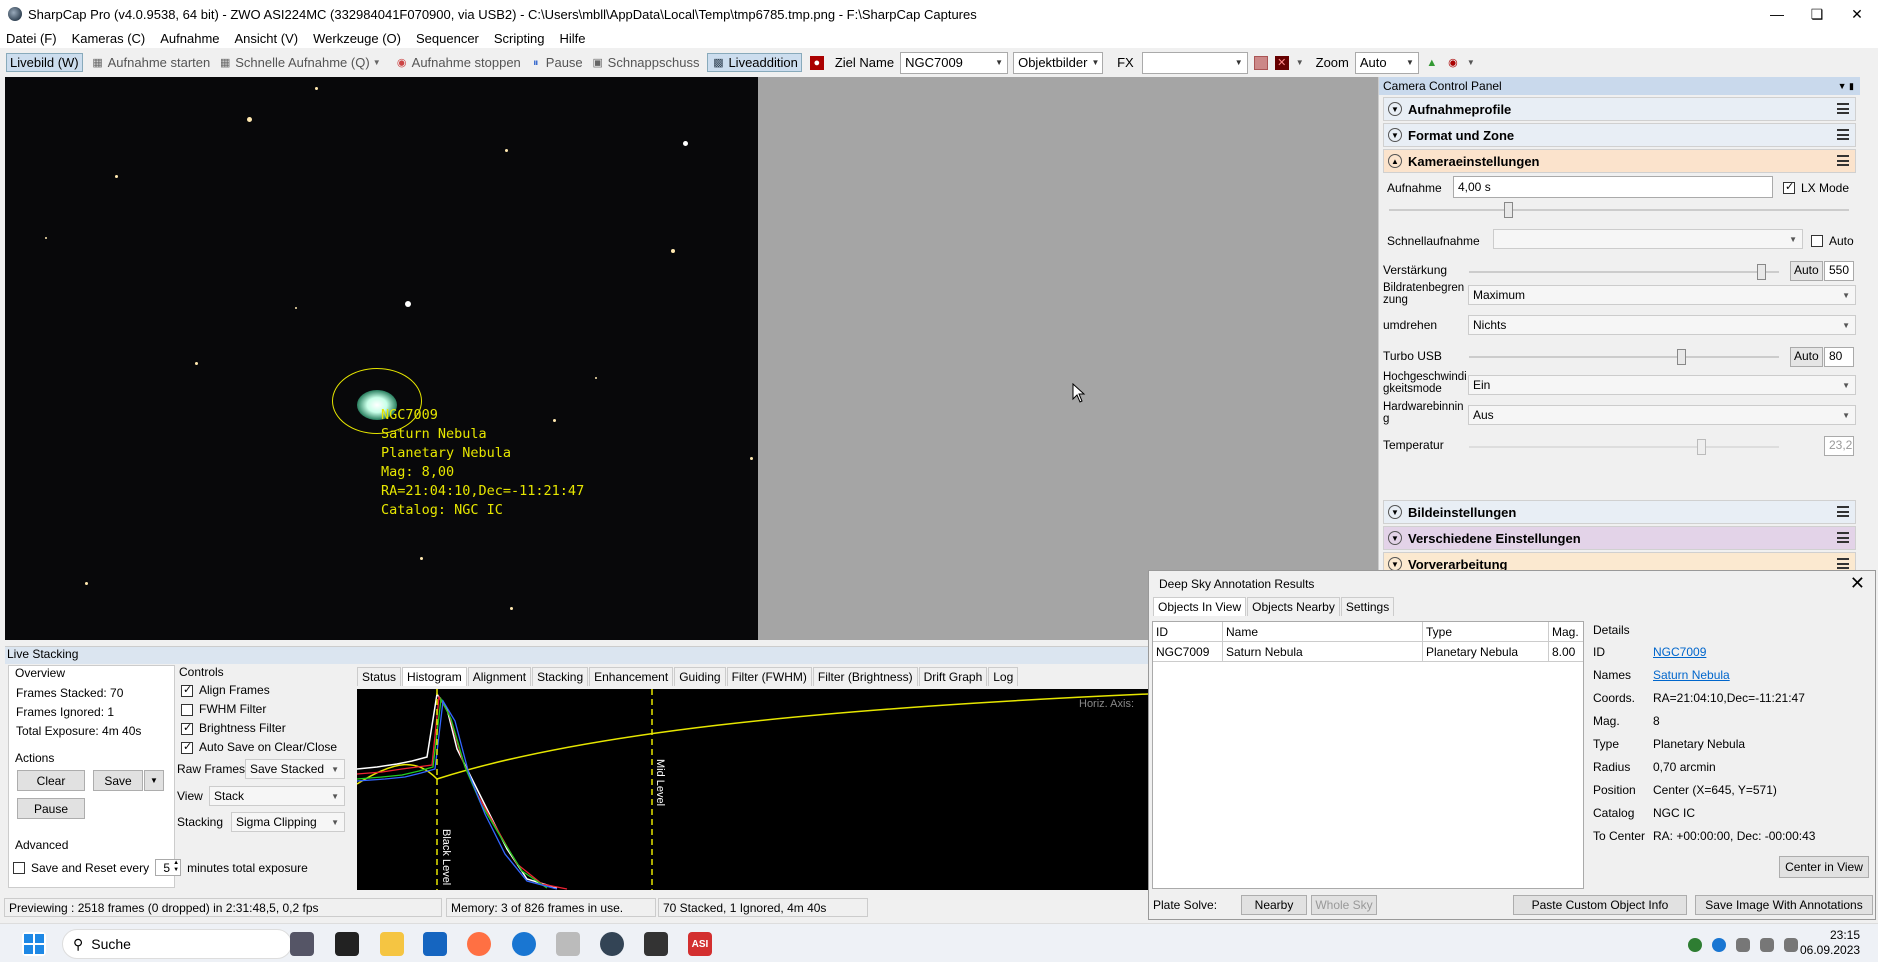  What do you see at coordinates (1200, 606) in the screenshot?
I see `tab-objects-in-view: Objects In View` at bounding box center [1200, 606].